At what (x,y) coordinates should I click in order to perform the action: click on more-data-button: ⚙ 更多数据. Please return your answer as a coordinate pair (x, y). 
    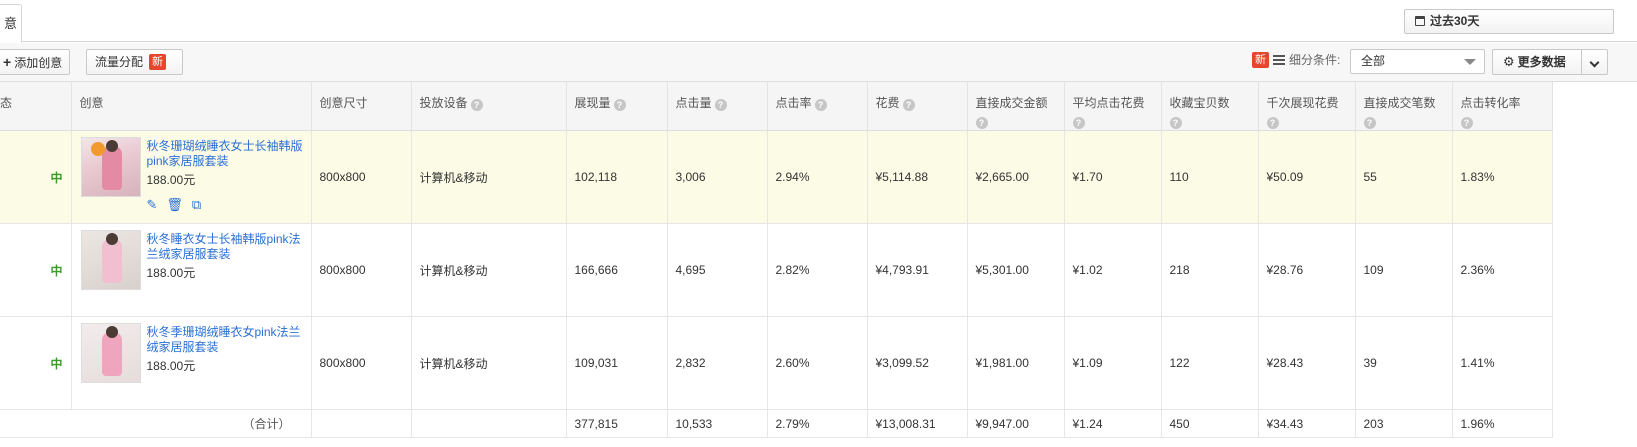
    Looking at the image, I should click on (1550, 62).